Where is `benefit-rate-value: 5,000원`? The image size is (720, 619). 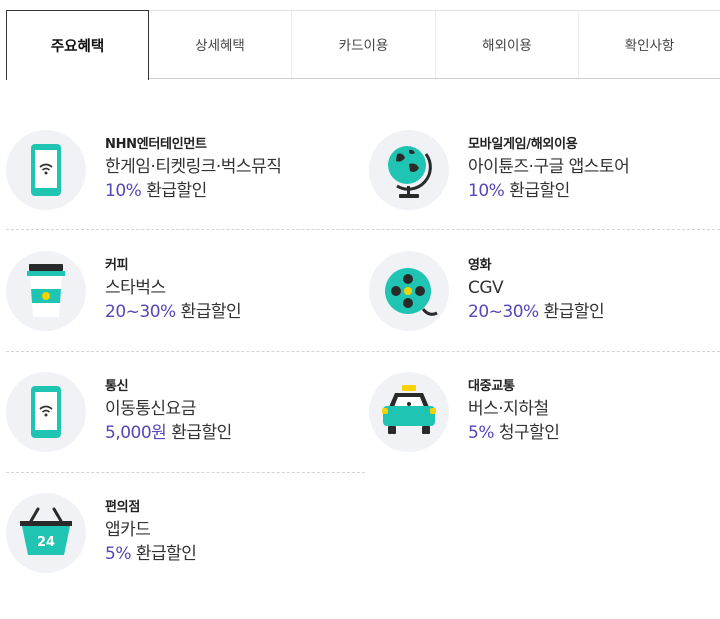 benefit-rate-value: 5,000원 is located at coordinates (136, 433).